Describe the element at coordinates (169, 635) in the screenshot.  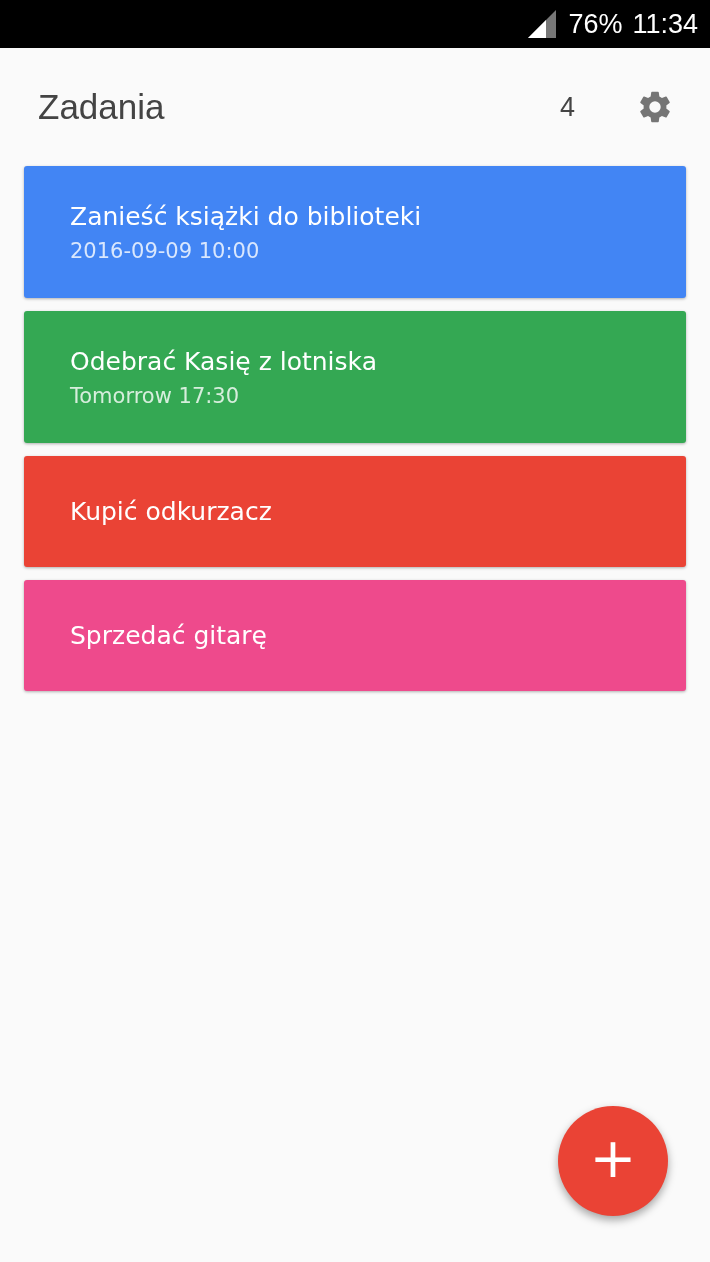
I see `task-title: Sprzedać gitarę` at that location.